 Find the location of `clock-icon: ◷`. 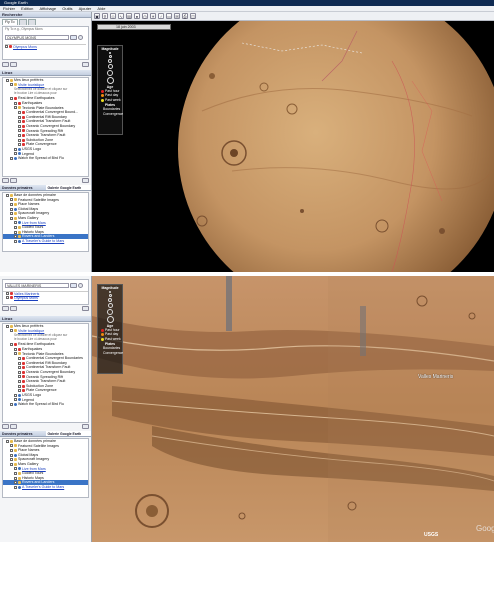

clock-icon: ◷ is located at coordinates (145, 16).